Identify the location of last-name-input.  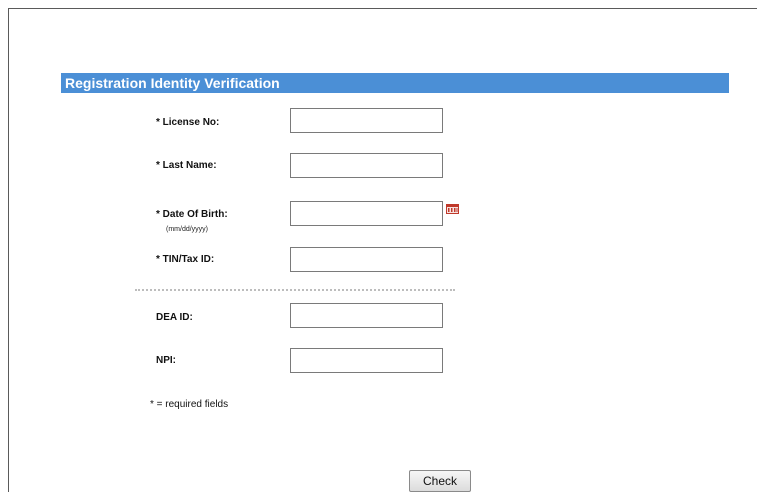
(366, 165).